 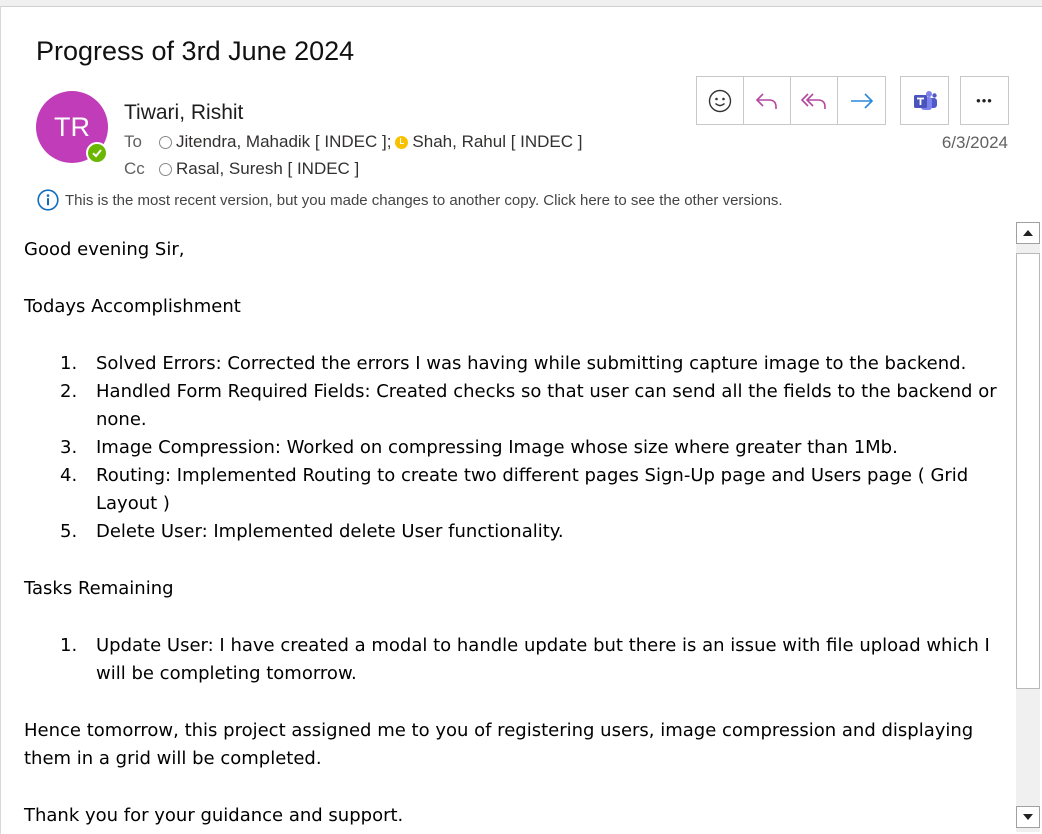 I want to click on recipient: Jitendra, Mahadik [ INDEC ];, so click(x=283, y=142).